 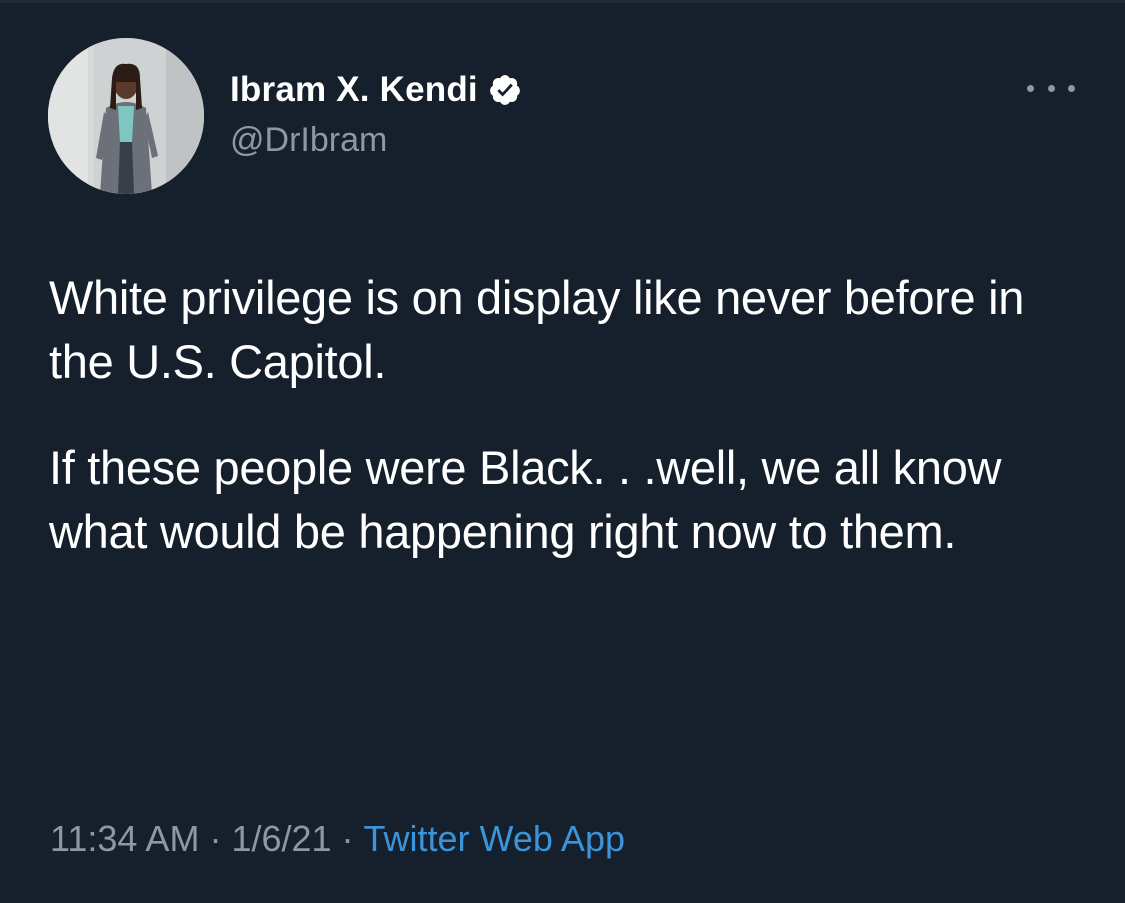 I want to click on tweet-date: 1/6/21, so click(x=281, y=839).